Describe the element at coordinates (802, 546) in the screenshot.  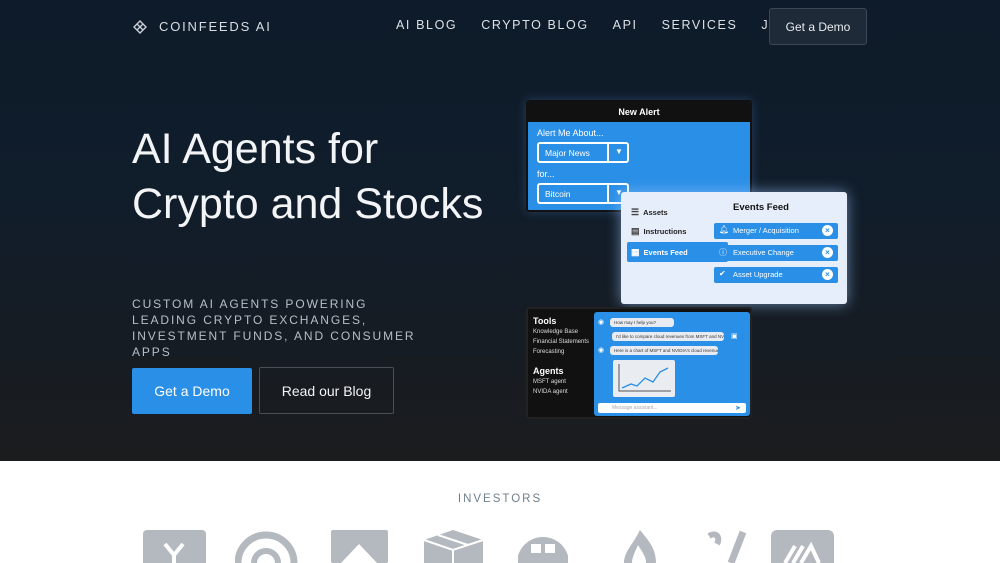
I see `investor-logo-stripes-icon` at that location.